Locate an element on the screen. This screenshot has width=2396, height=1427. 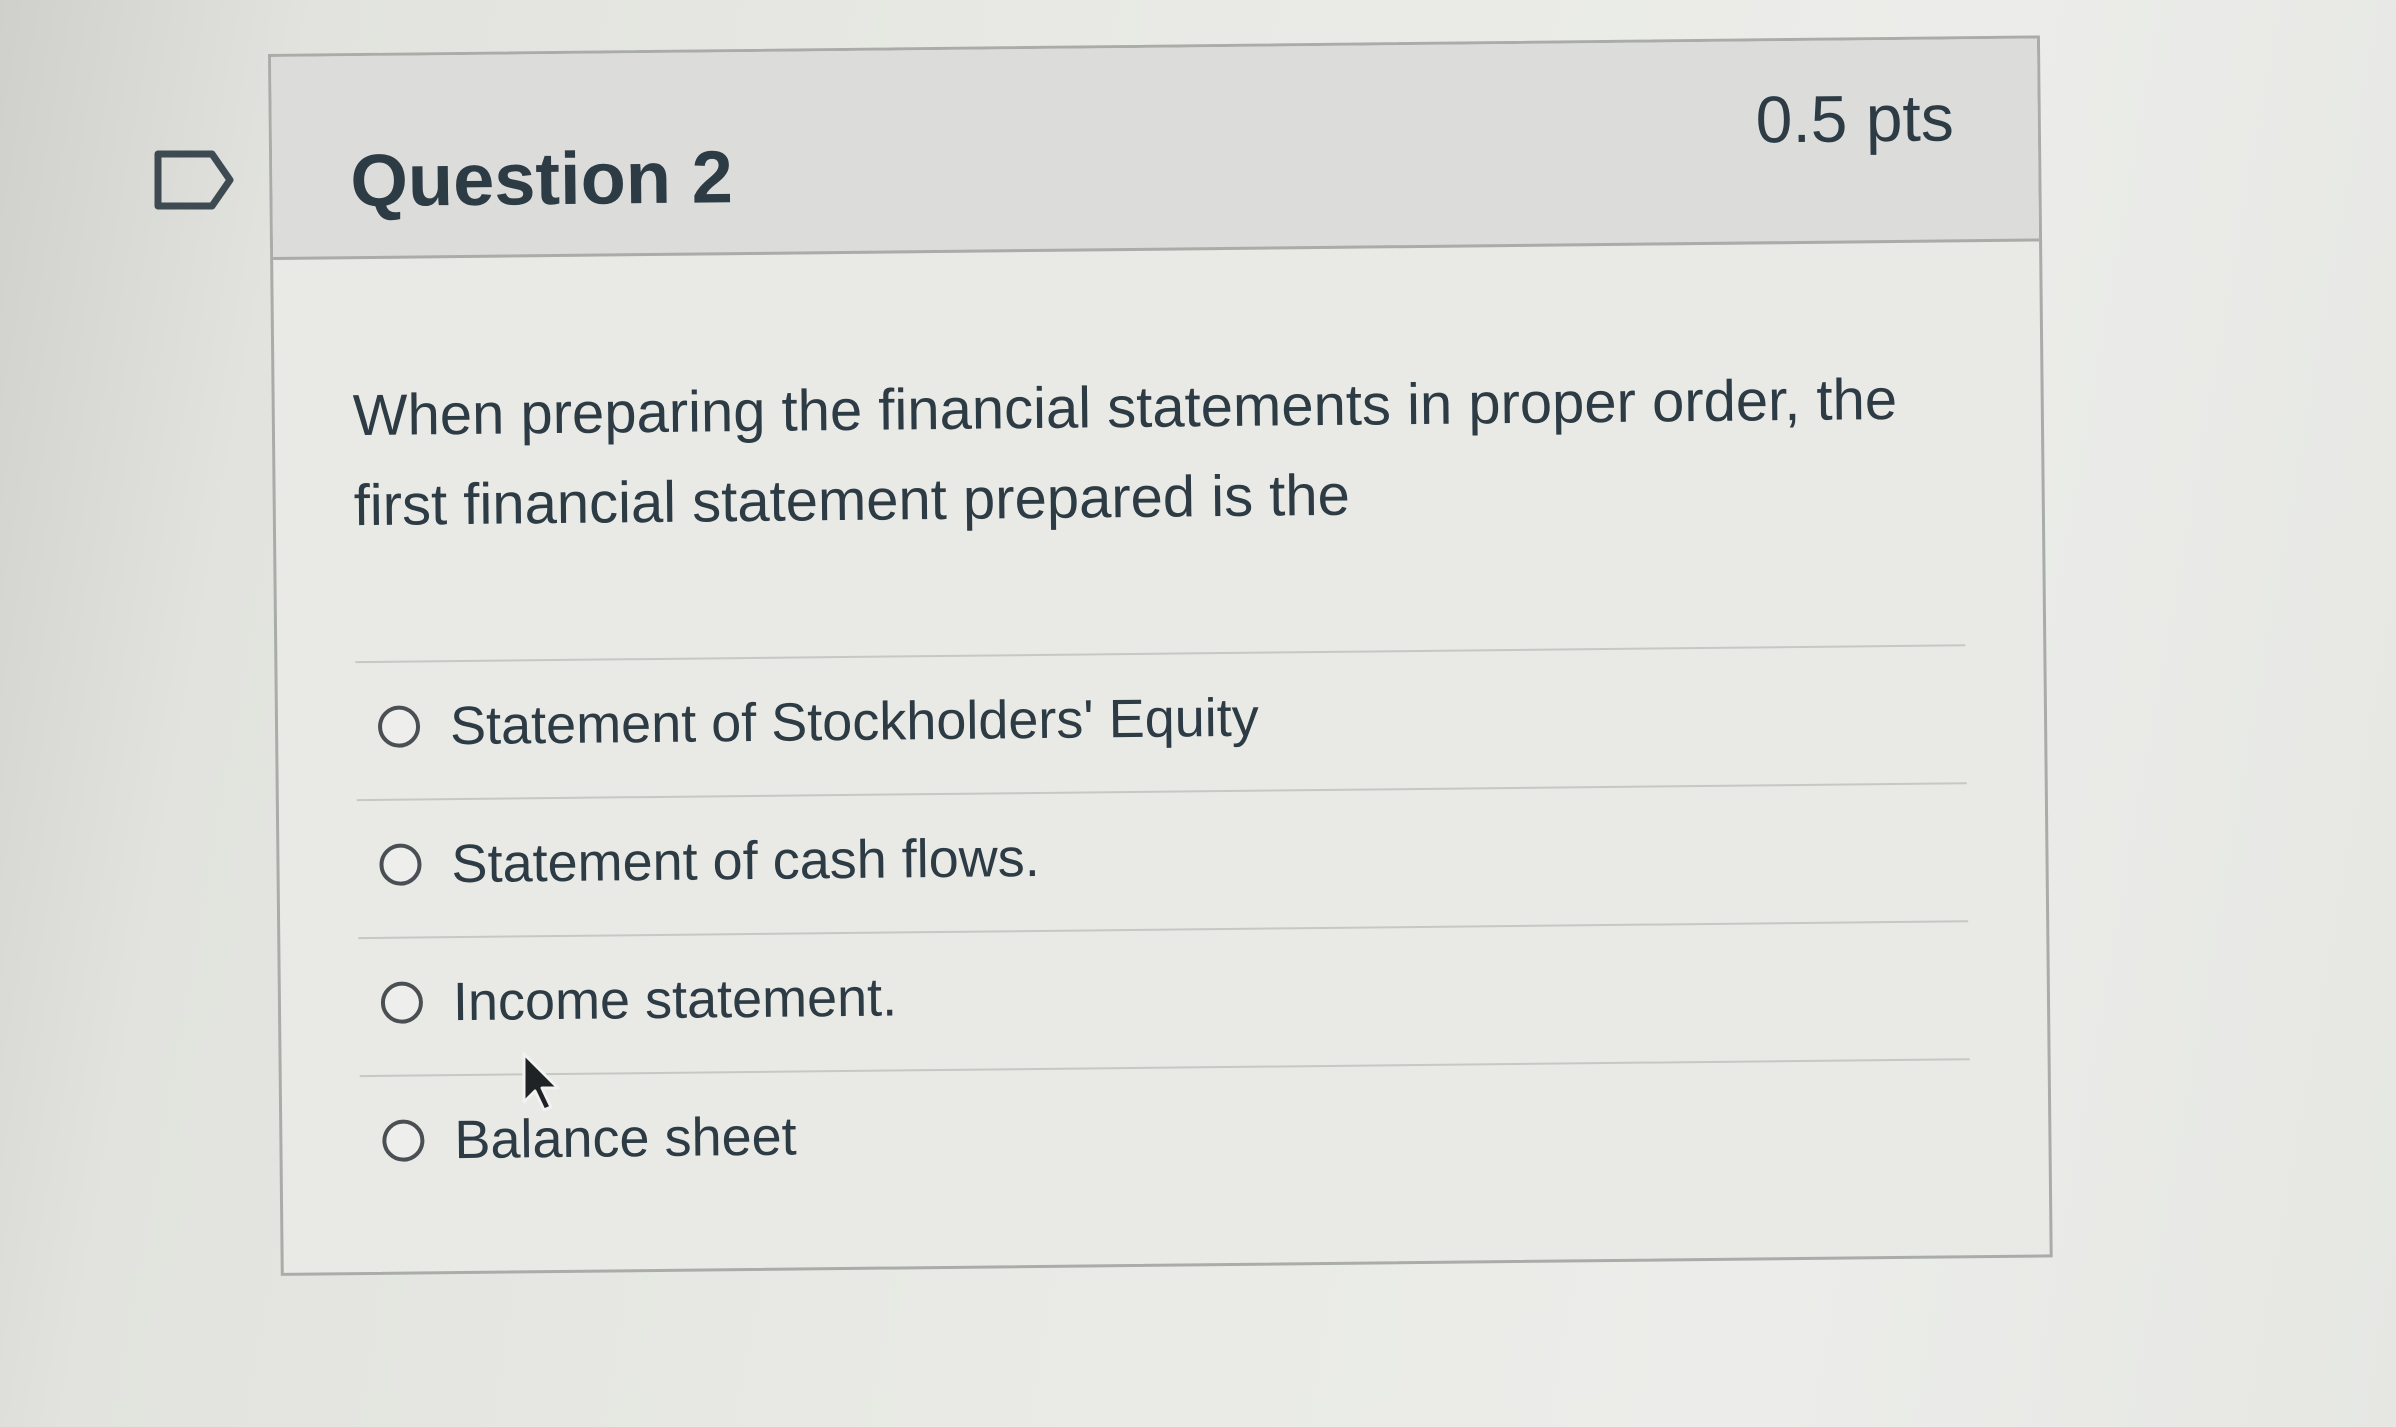
answer-option: Statement of cash flows. is located at coordinates (1162, 856).